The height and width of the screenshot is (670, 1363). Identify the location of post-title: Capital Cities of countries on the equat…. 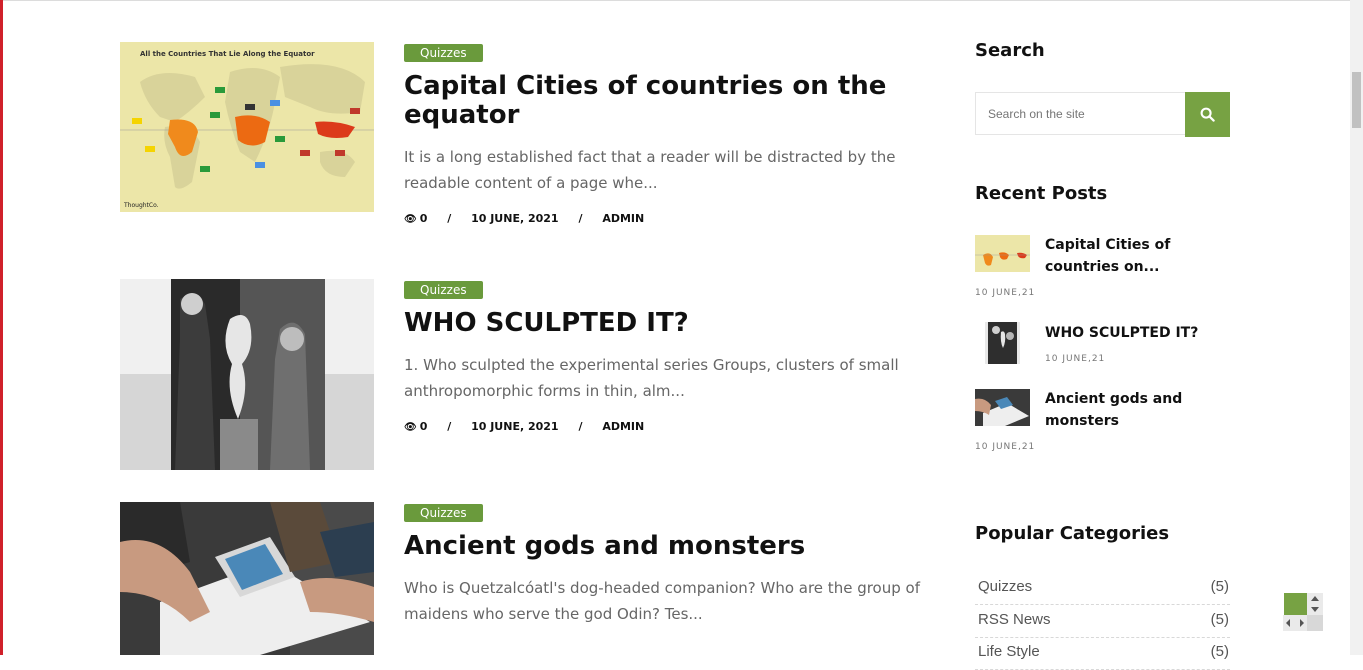
(669, 101).